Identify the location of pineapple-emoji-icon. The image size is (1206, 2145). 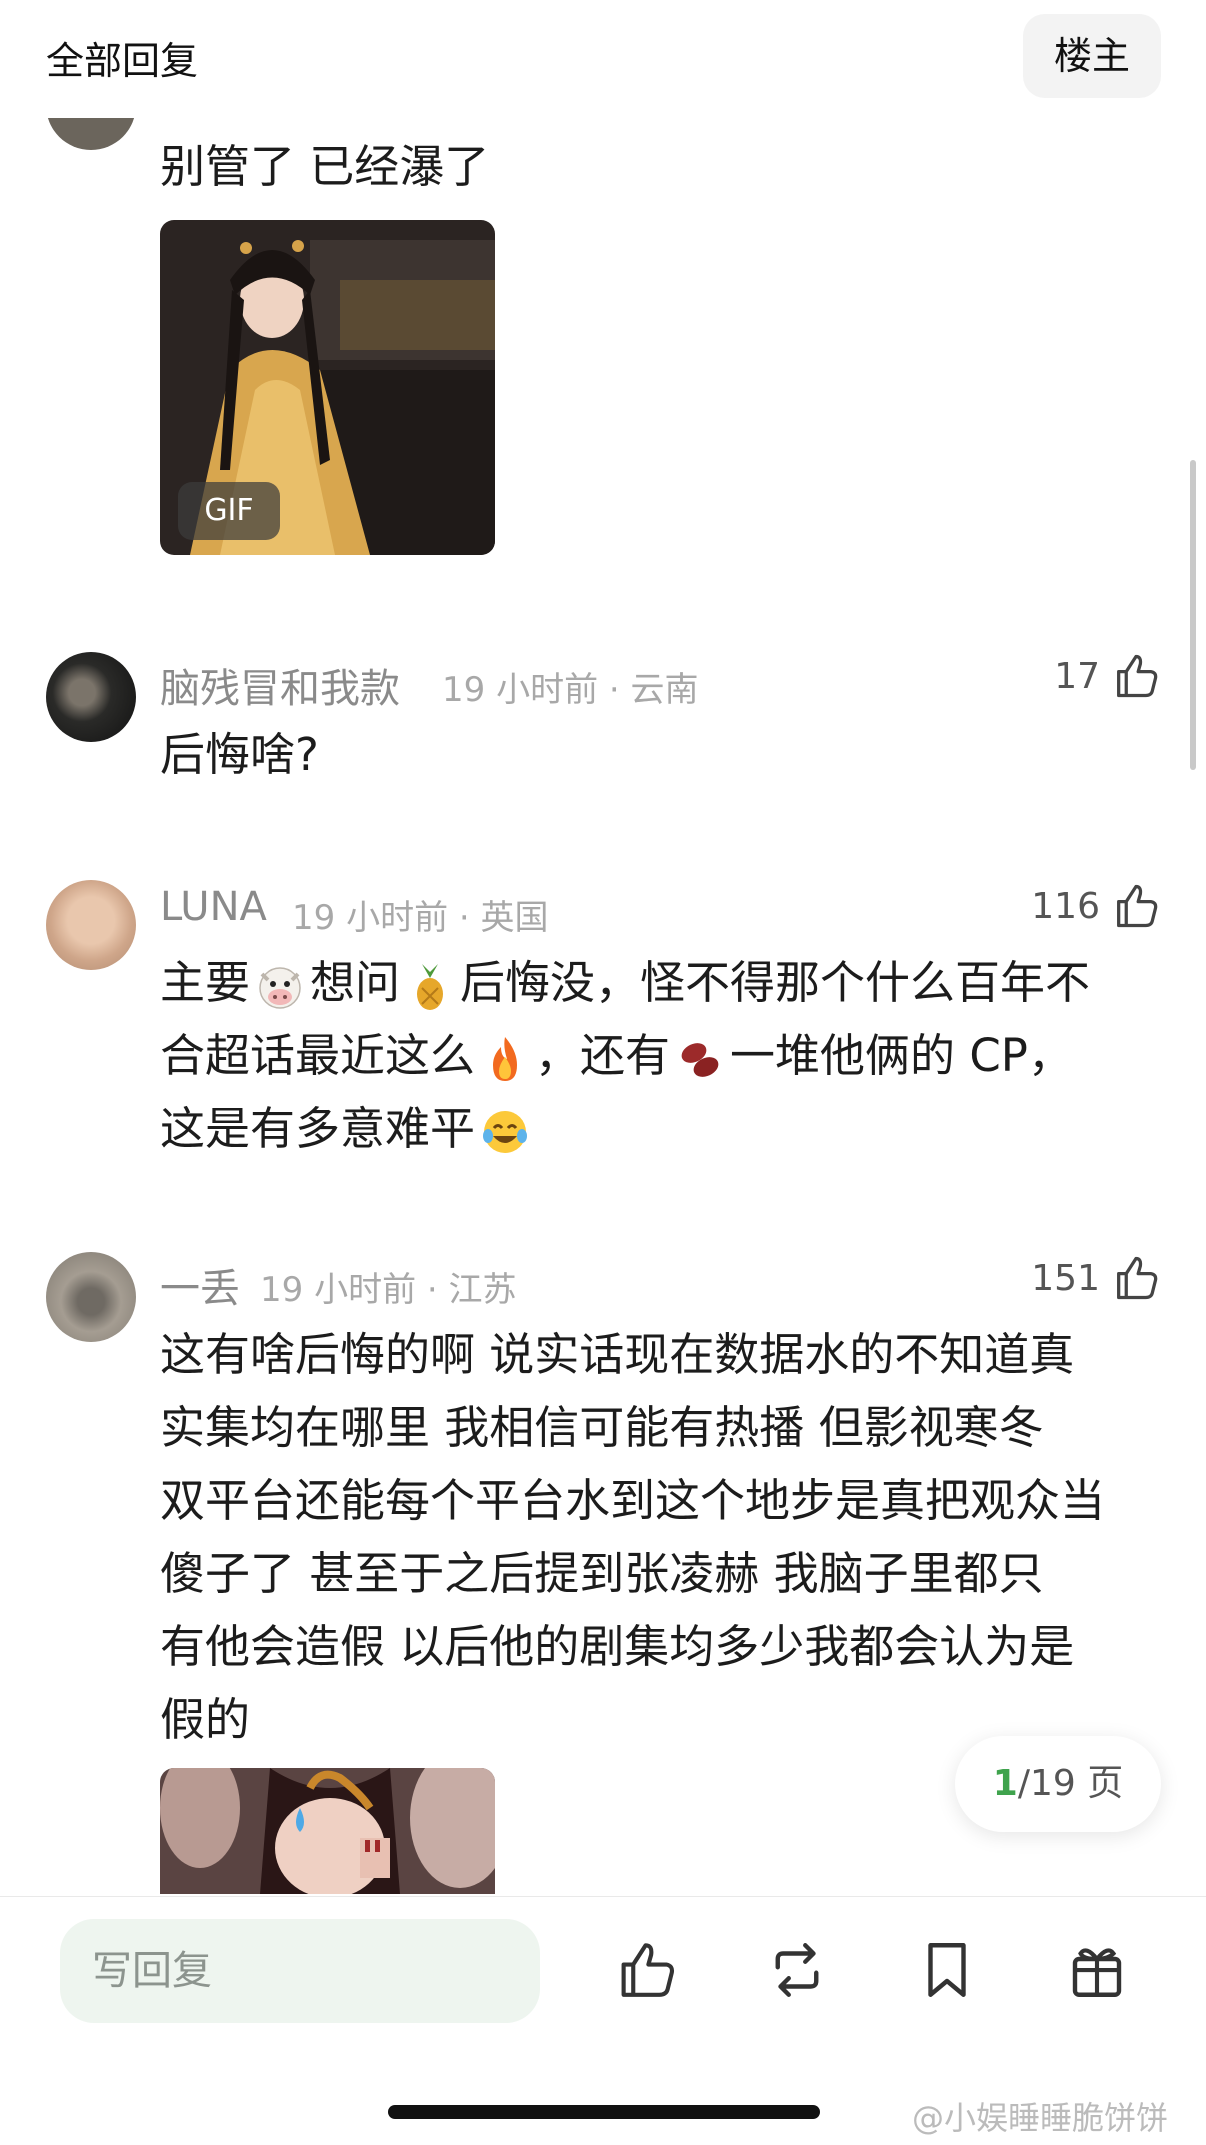
(430, 987).